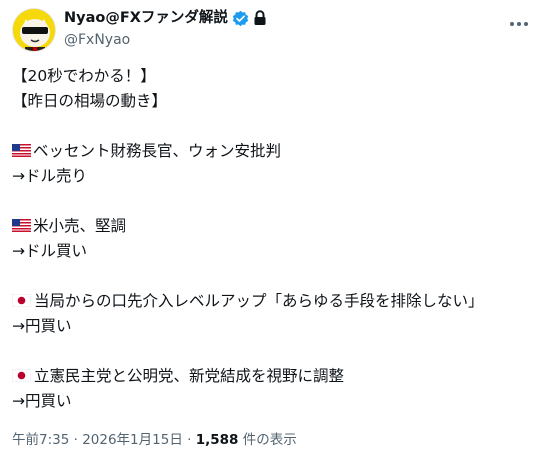 The image size is (542, 464). I want to click on verified-badge-icon, so click(240, 18).